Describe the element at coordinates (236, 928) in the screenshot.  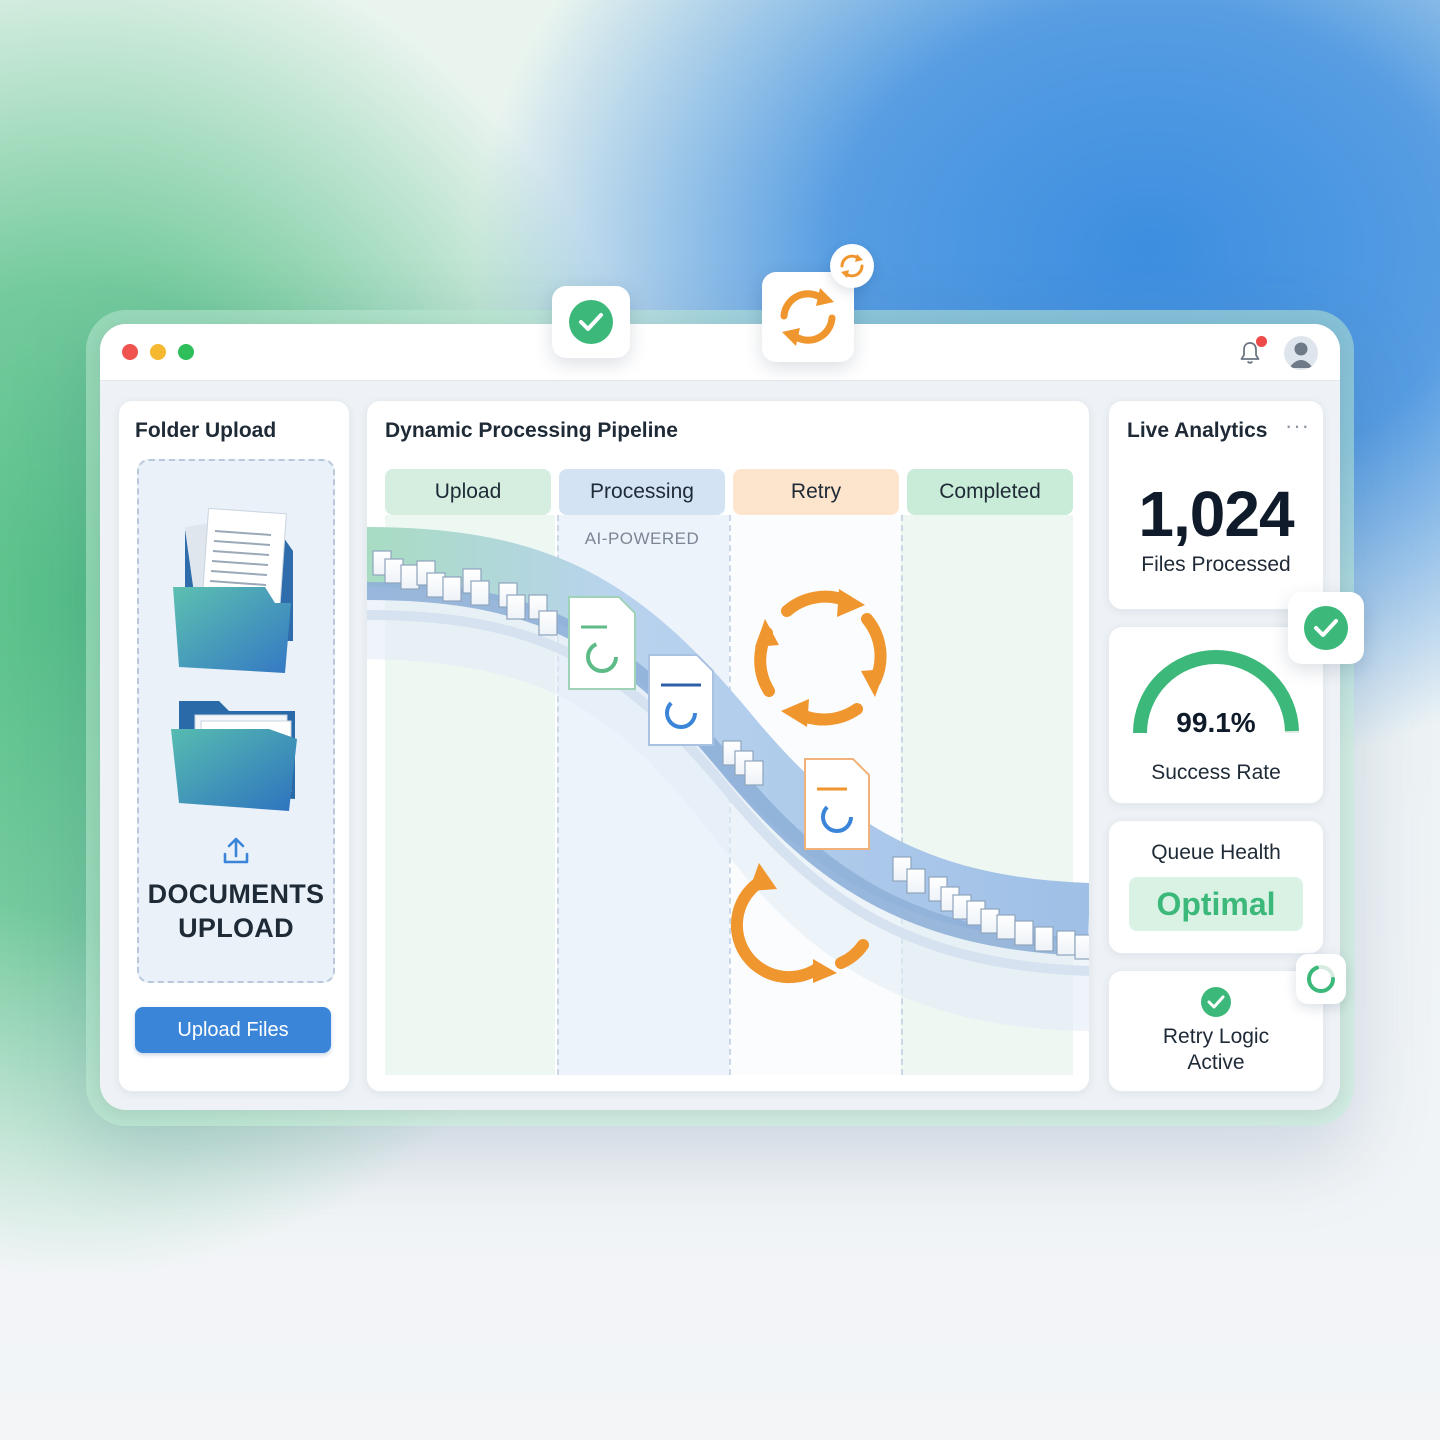
I see `drop-zone-label-line2: UPLOAD` at that location.